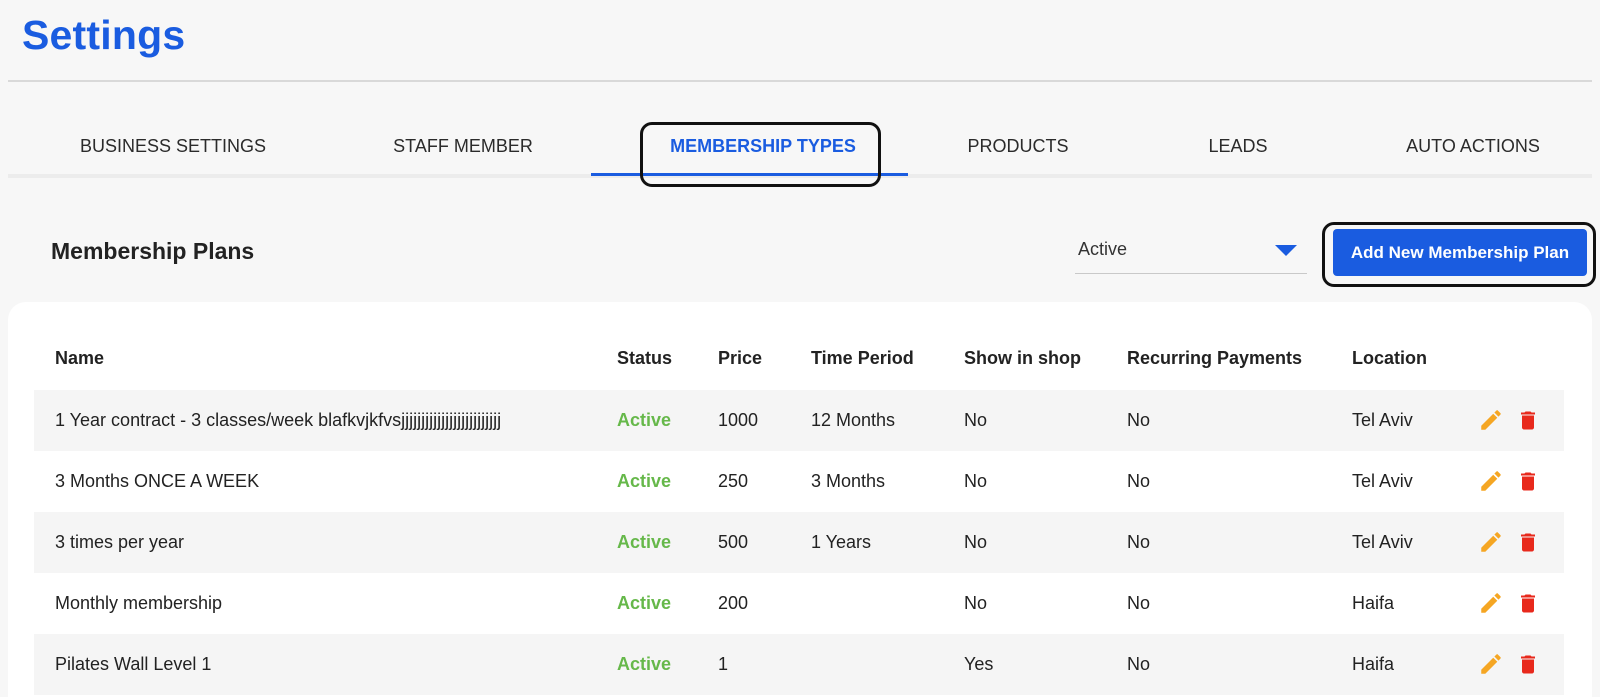 This screenshot has width=1600, height=697. Describe the element at coordinates (139, 603) in the screenshot. I see `cell-name: Monthly membership` at that location.